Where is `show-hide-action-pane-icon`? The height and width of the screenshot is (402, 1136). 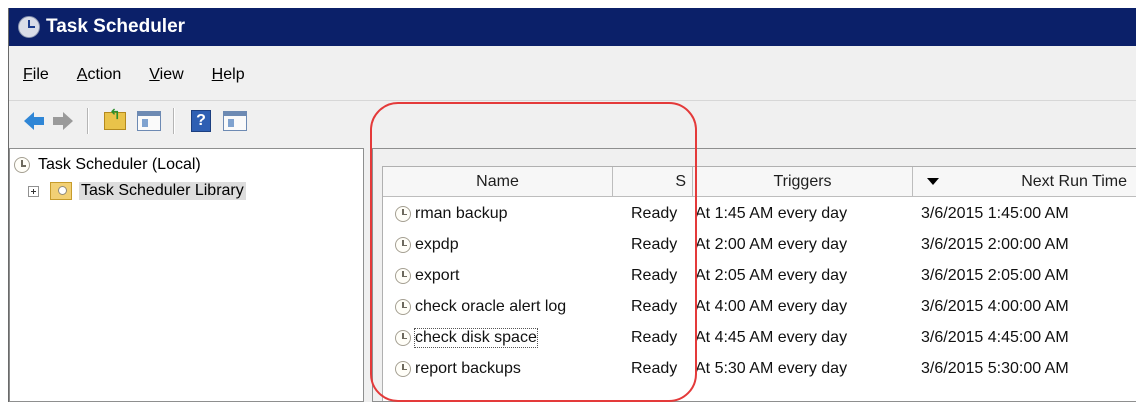 show-hide-action-pane-icon is located at coordinates (235, 121).